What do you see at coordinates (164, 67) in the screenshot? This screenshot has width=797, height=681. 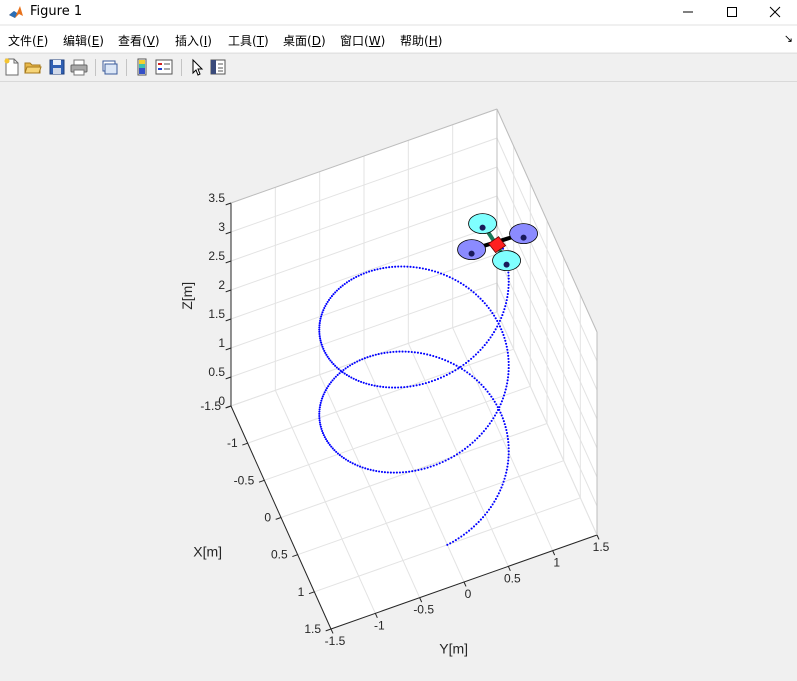 I see `legend-icon` at bounding box center [164, 67].